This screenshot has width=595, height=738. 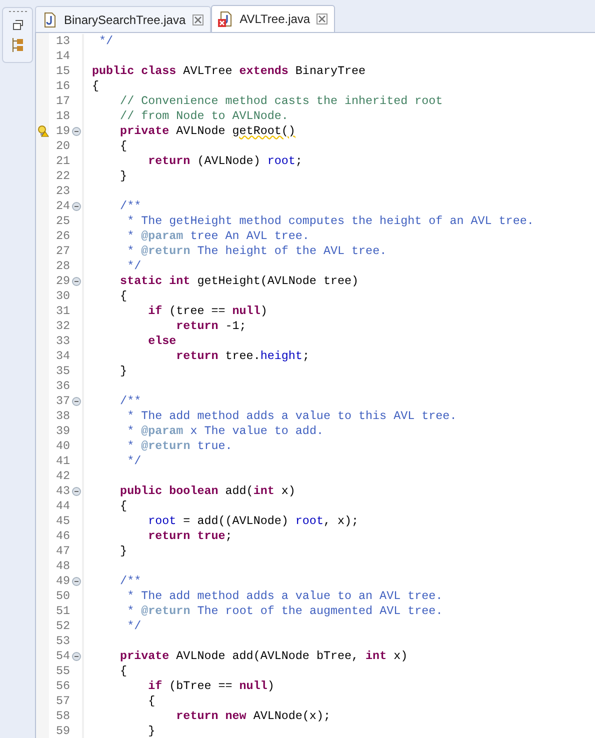 I want to click on line-number: 38, so click(x=62, y=416).